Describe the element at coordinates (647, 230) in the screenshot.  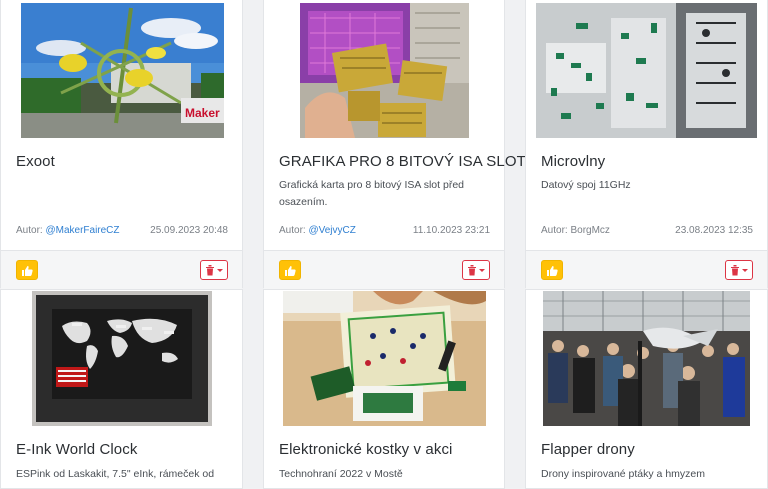
I see `card-meta: Autor: BorgMcz 23.08.2023 12:35` at that location.